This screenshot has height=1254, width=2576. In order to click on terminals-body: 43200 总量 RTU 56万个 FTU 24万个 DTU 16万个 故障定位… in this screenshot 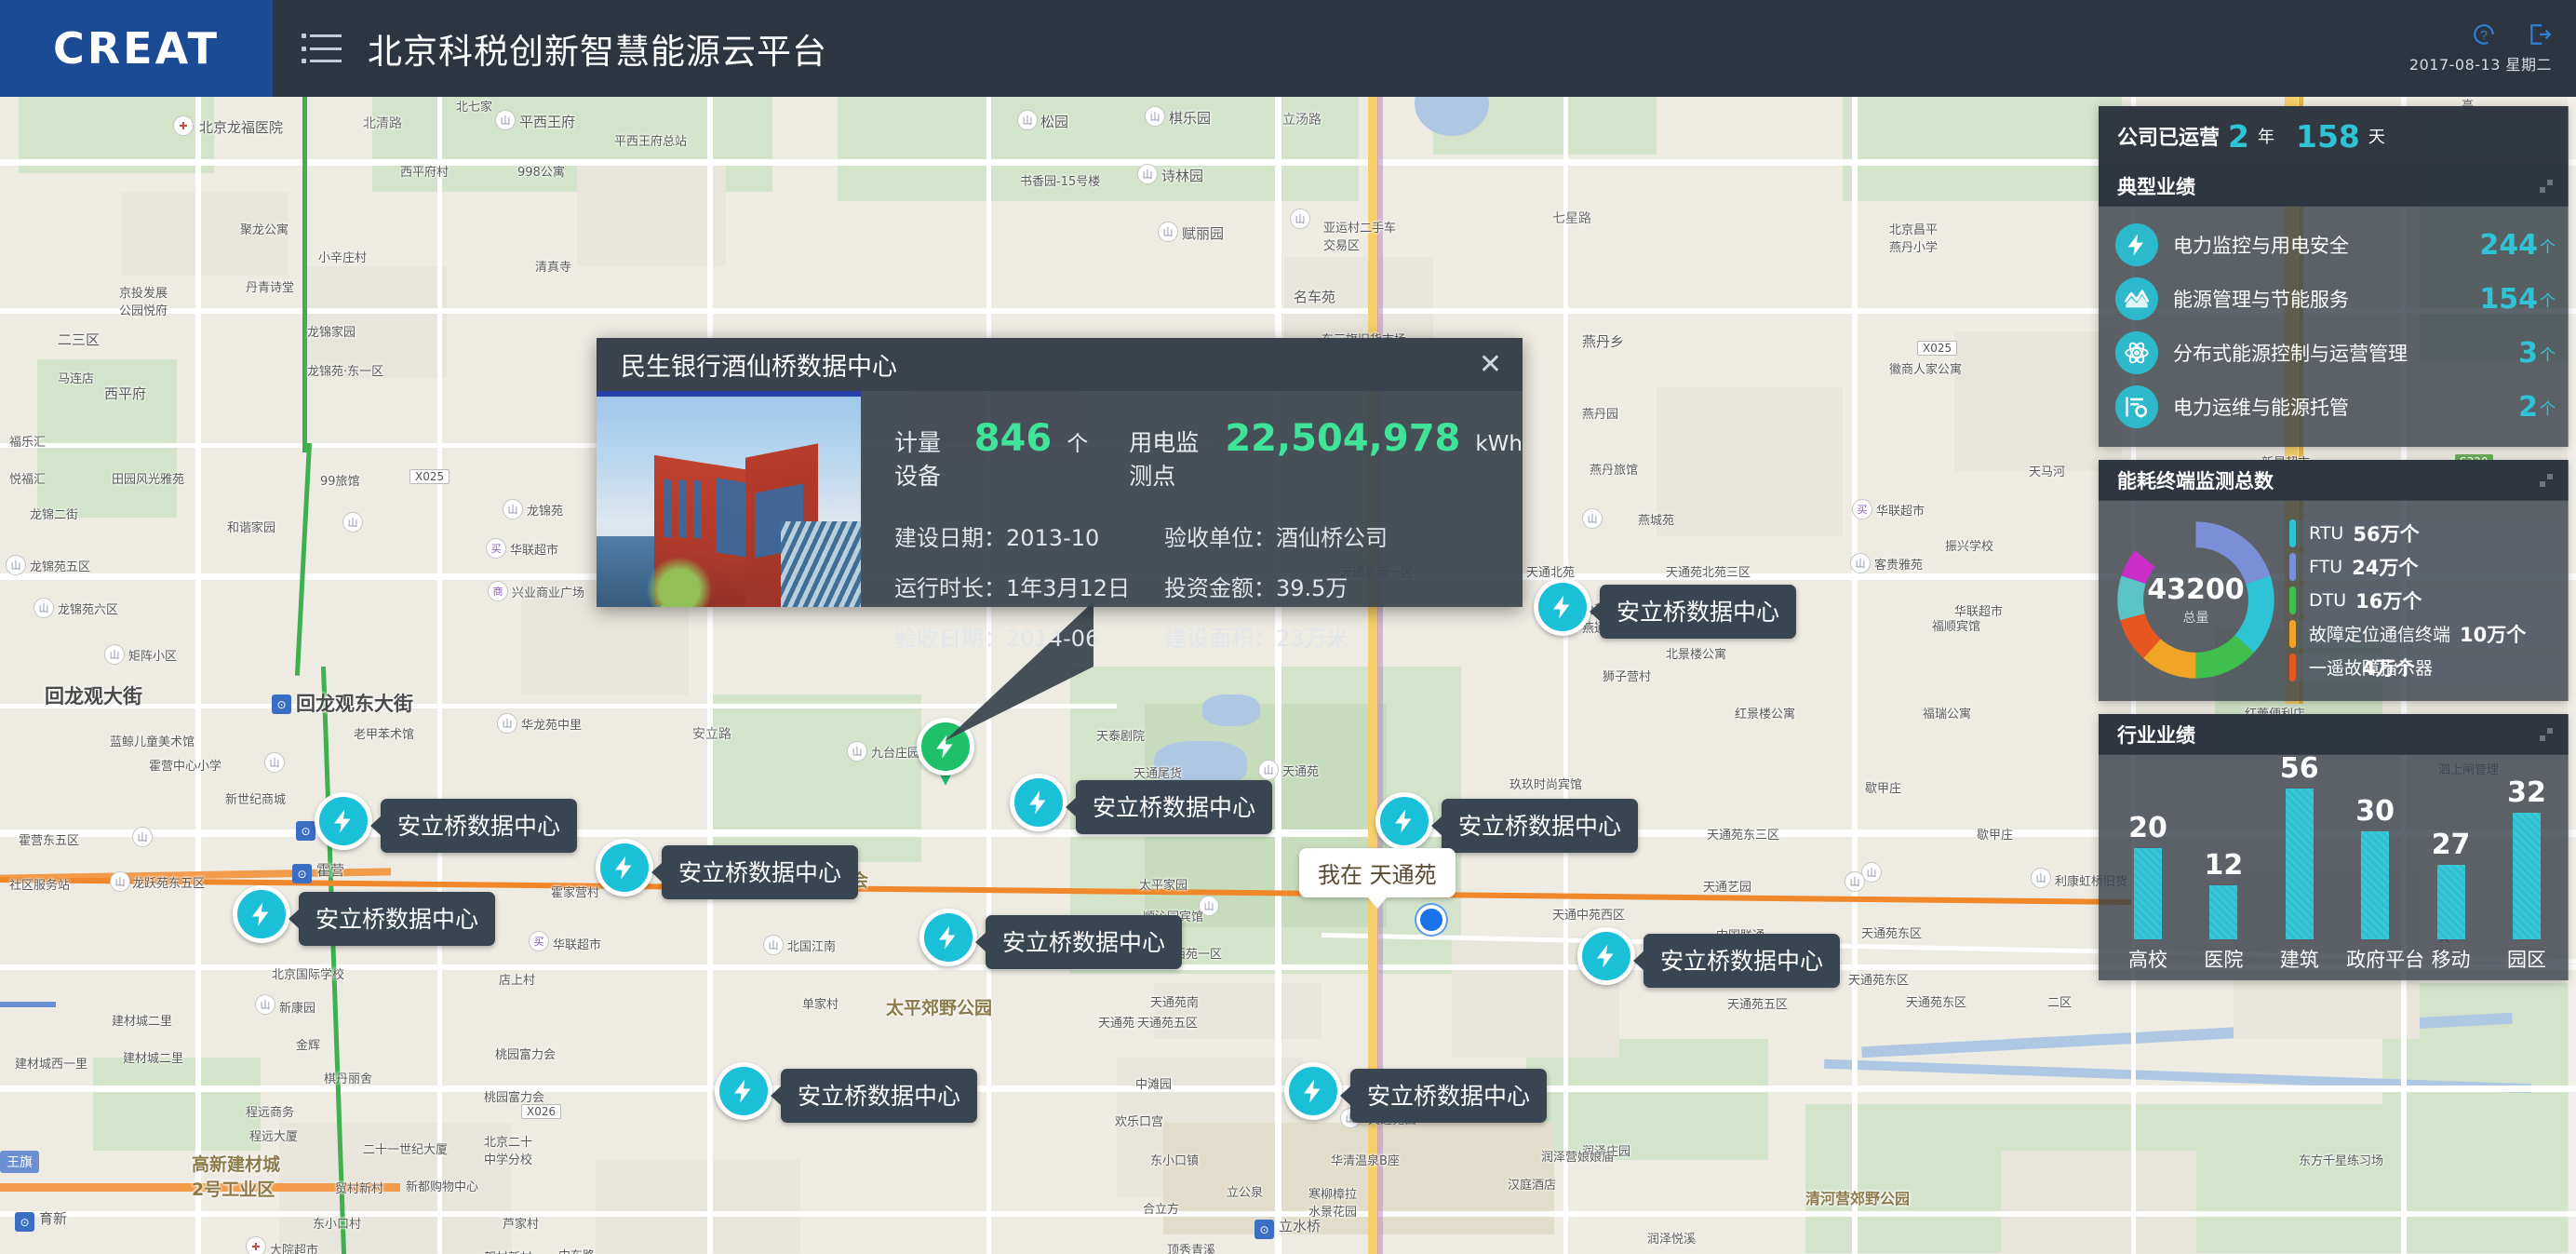, I will do `click(2334, 601)`.